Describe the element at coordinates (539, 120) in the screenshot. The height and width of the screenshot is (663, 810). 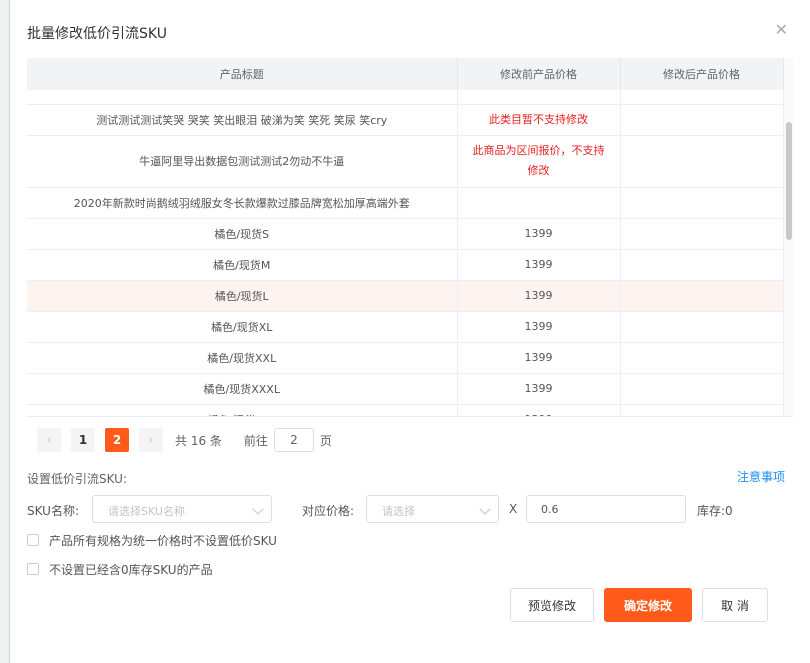
I see `row-price-before: 此类目暂不支持修改` at that location.